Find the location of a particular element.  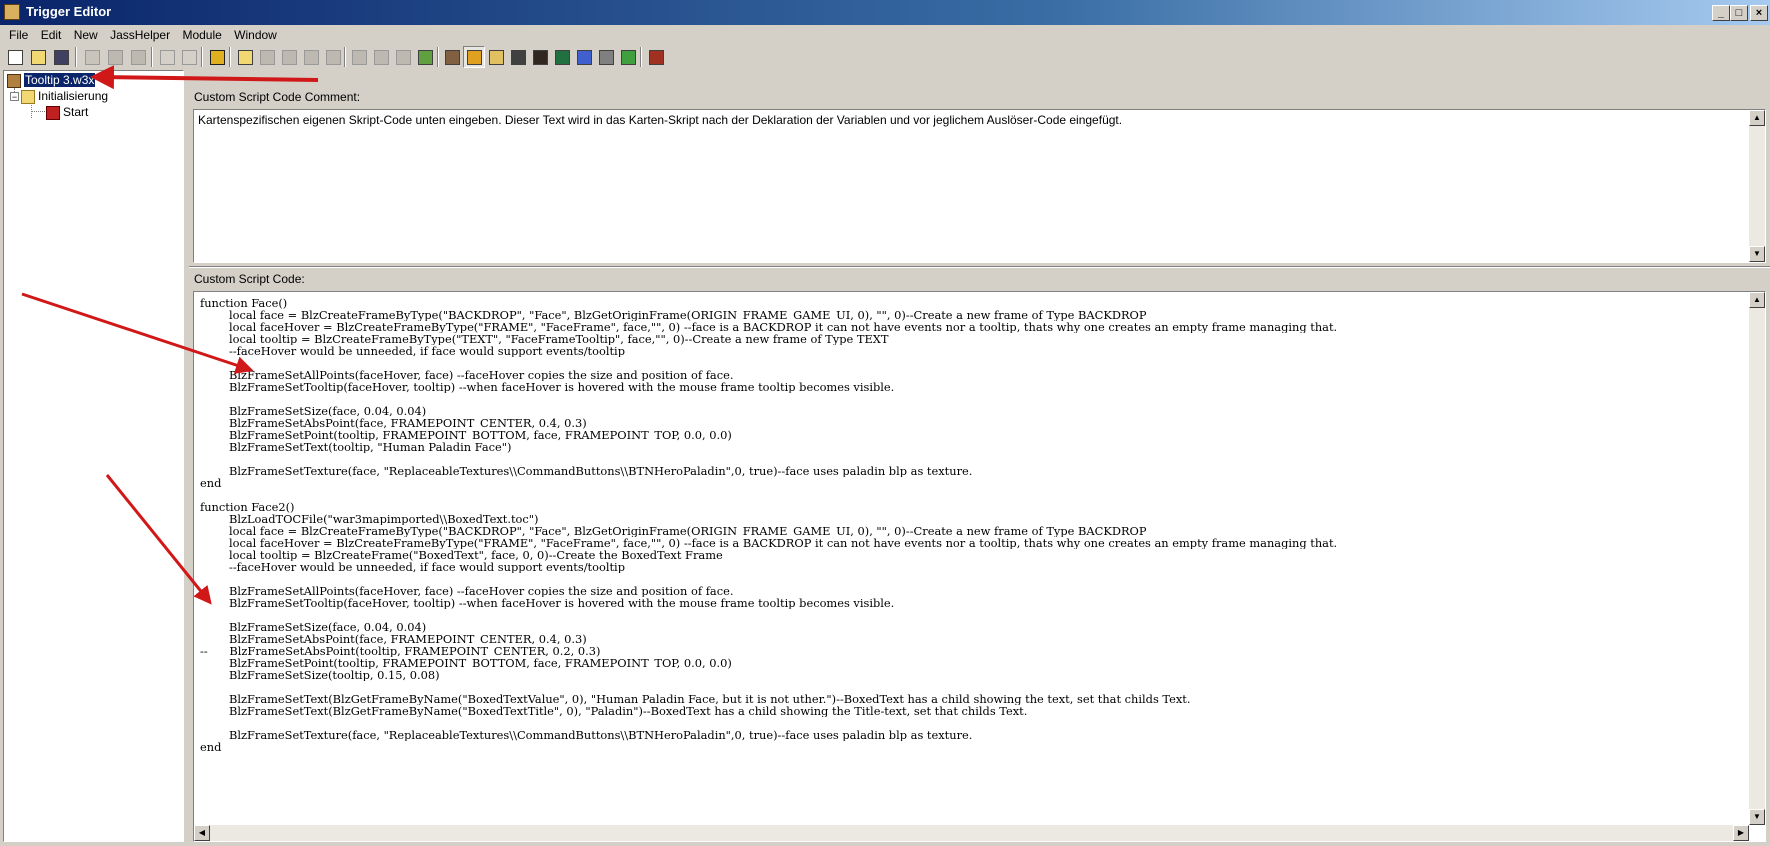

comment-label: Custom Script Code Comment: is located at coordinates (277, 97).